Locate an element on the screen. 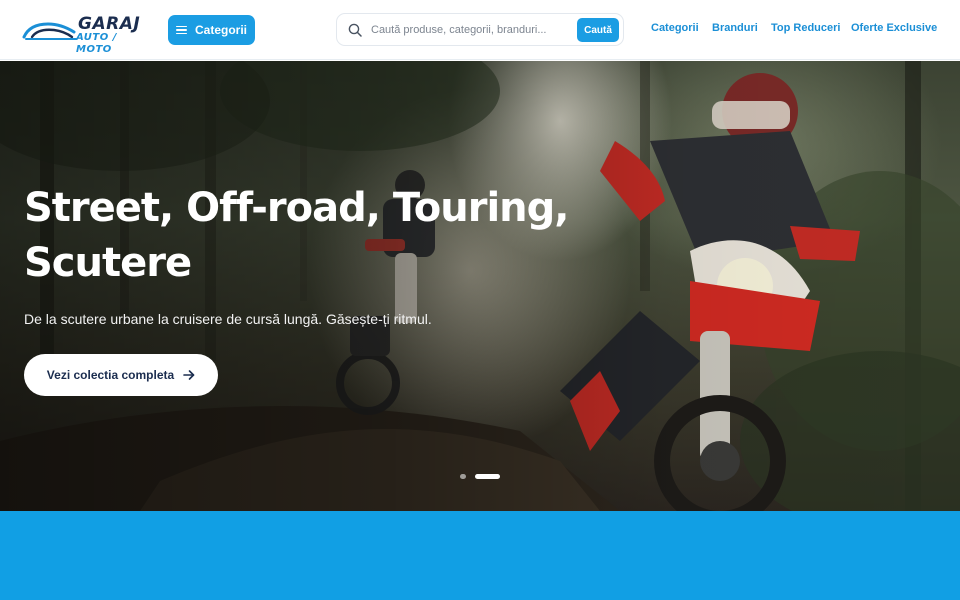  slide-indicator-2-active is located at coordinates (487, 476).